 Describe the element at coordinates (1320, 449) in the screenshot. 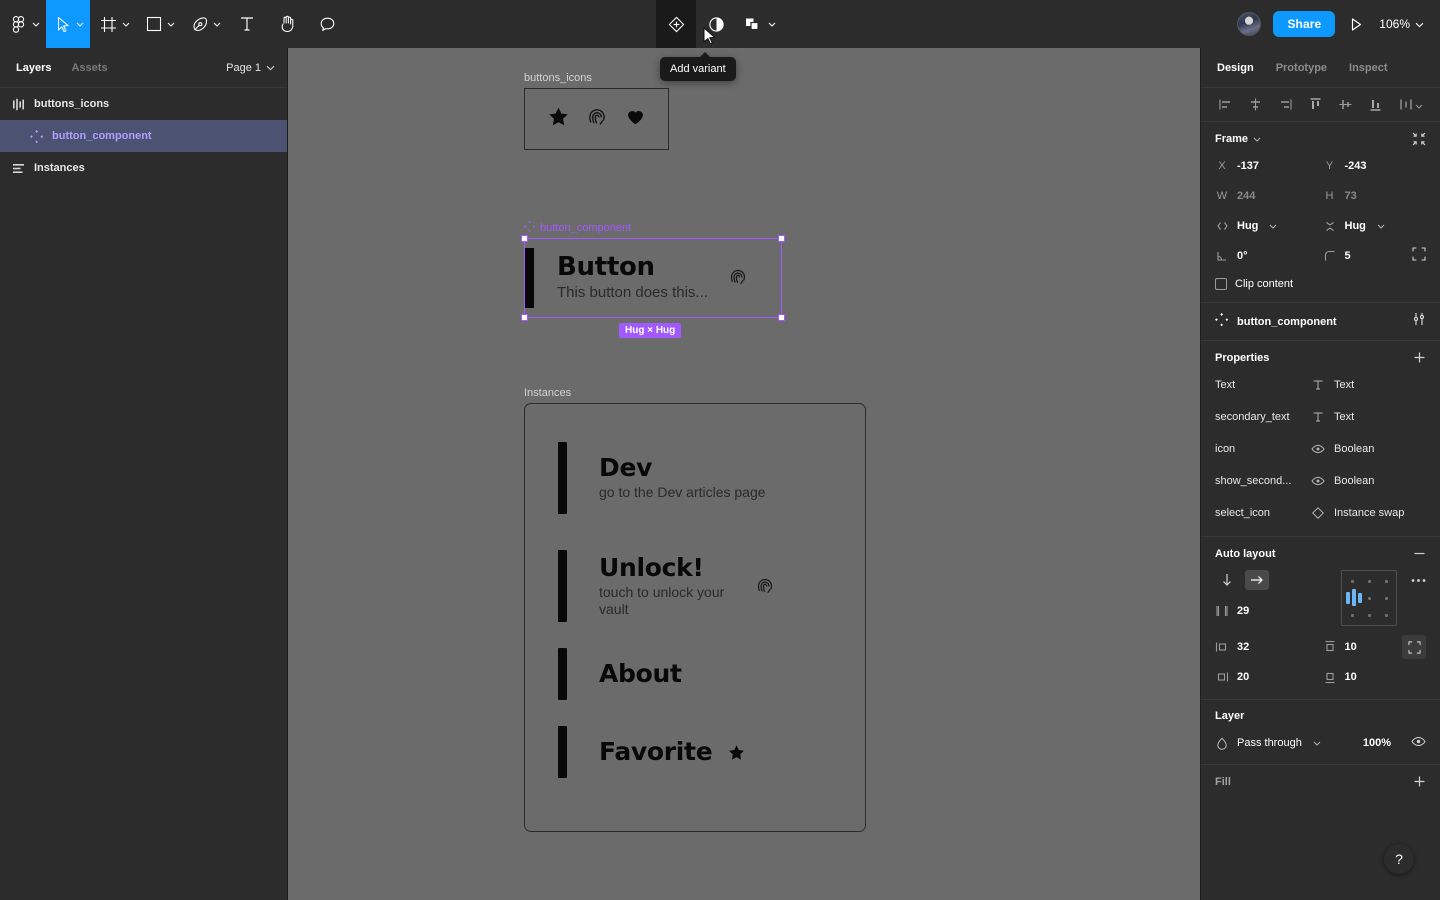

I see `property-row-icon: icon Boolean` at that location.